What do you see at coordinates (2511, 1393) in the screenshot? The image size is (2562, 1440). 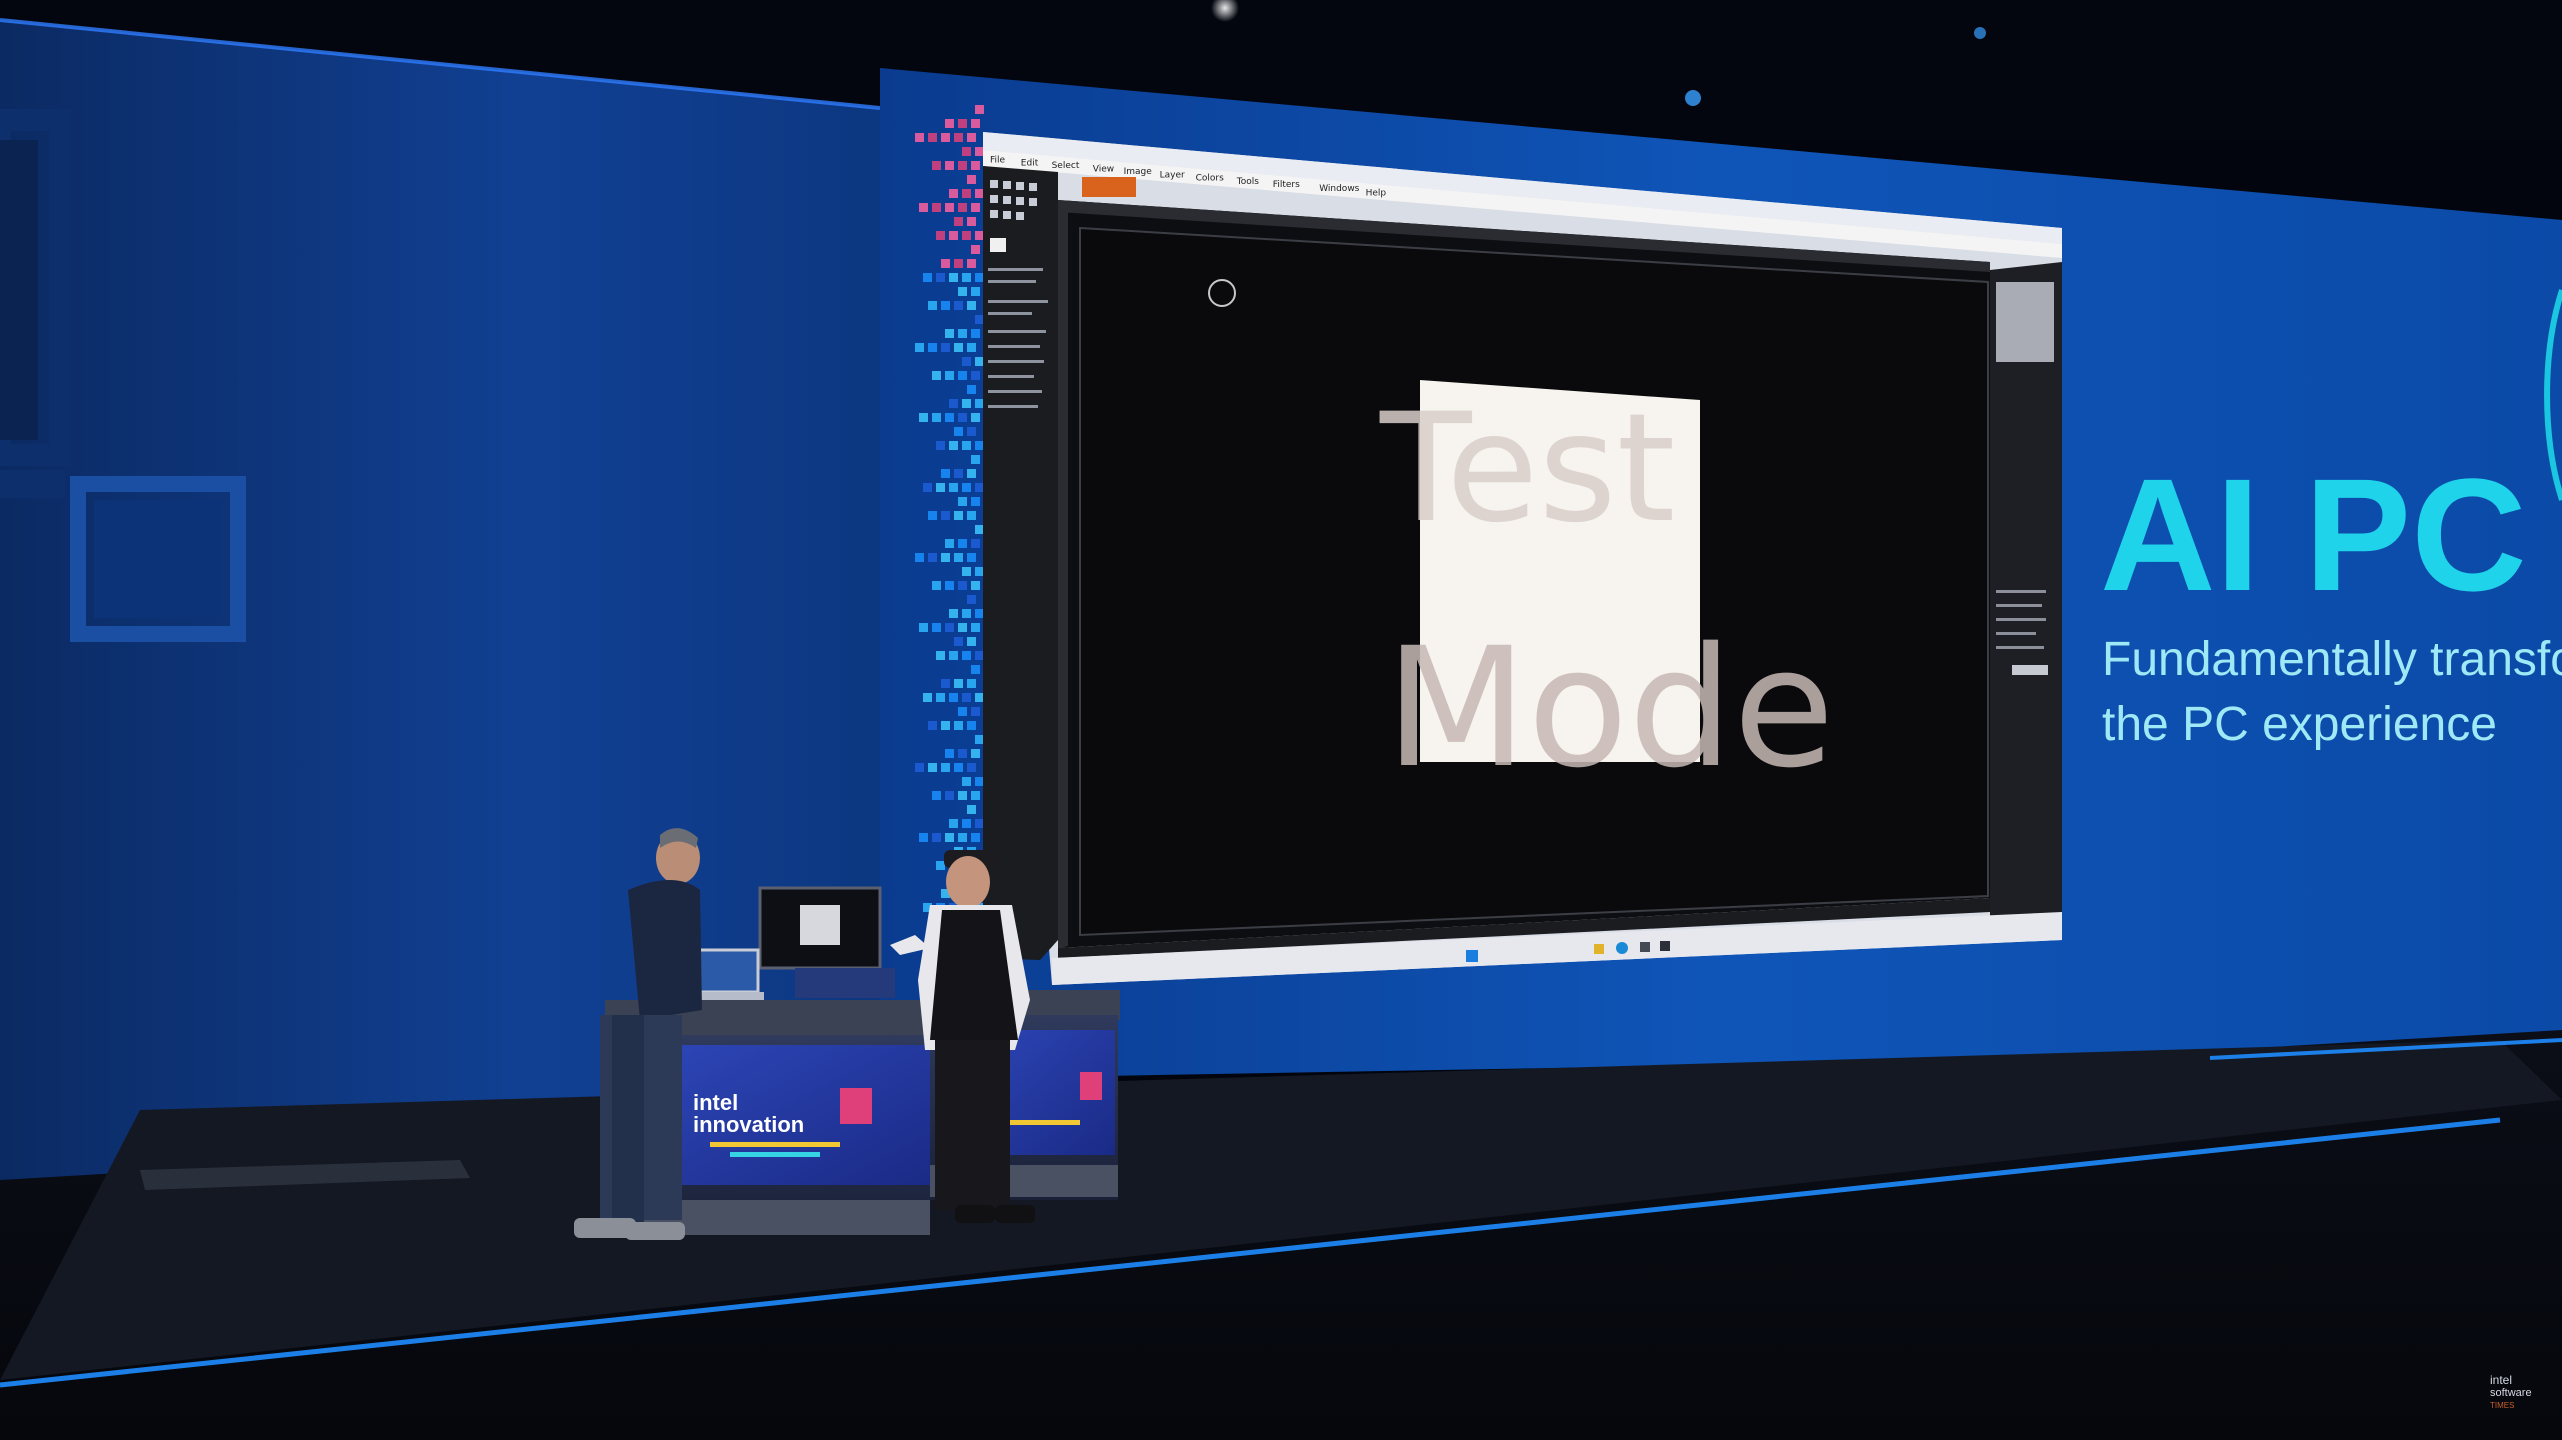 I see `watermark-line-2: software` at bounding box center [2511, 1393].